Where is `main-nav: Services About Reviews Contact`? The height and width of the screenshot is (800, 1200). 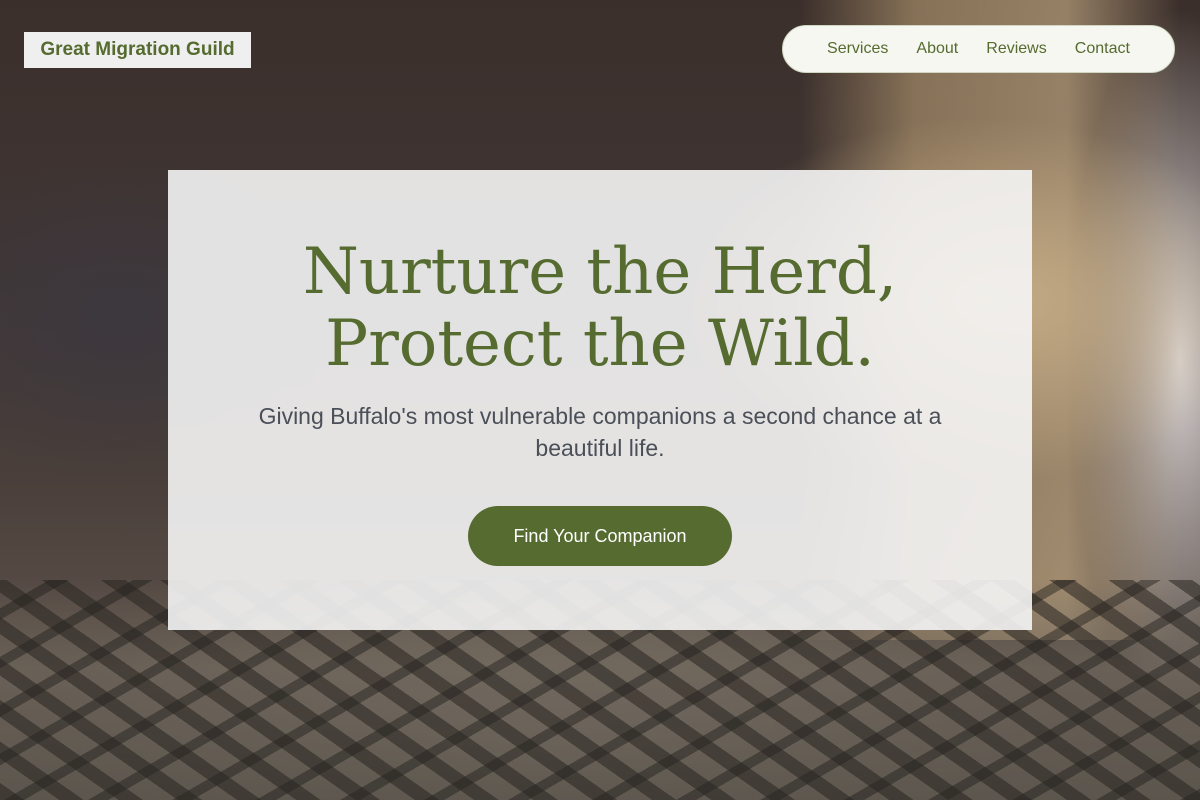
main-nav: Services About Reviews Contact is located at coordinates (978, 49).